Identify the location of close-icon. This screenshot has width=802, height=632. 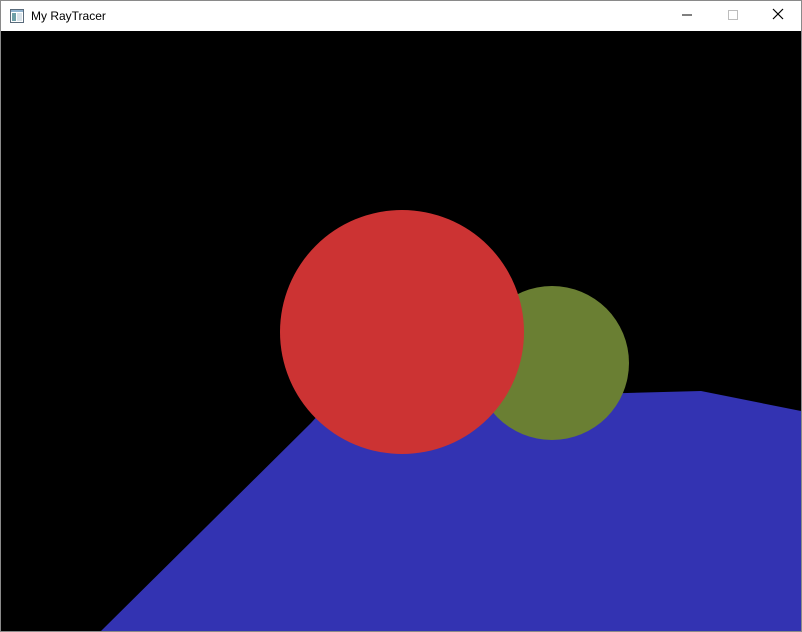
(778, 16).